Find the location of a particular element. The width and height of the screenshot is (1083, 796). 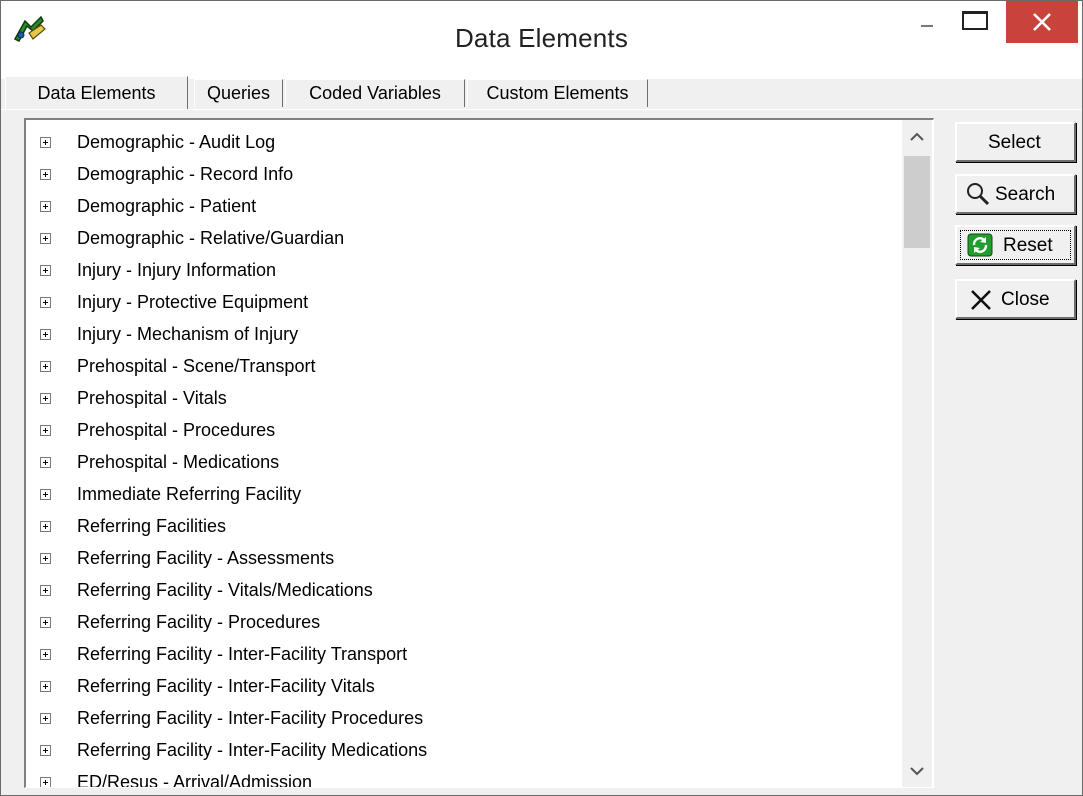

tree-item: Immediate Referring Facility is located at coordinates (461, 494).